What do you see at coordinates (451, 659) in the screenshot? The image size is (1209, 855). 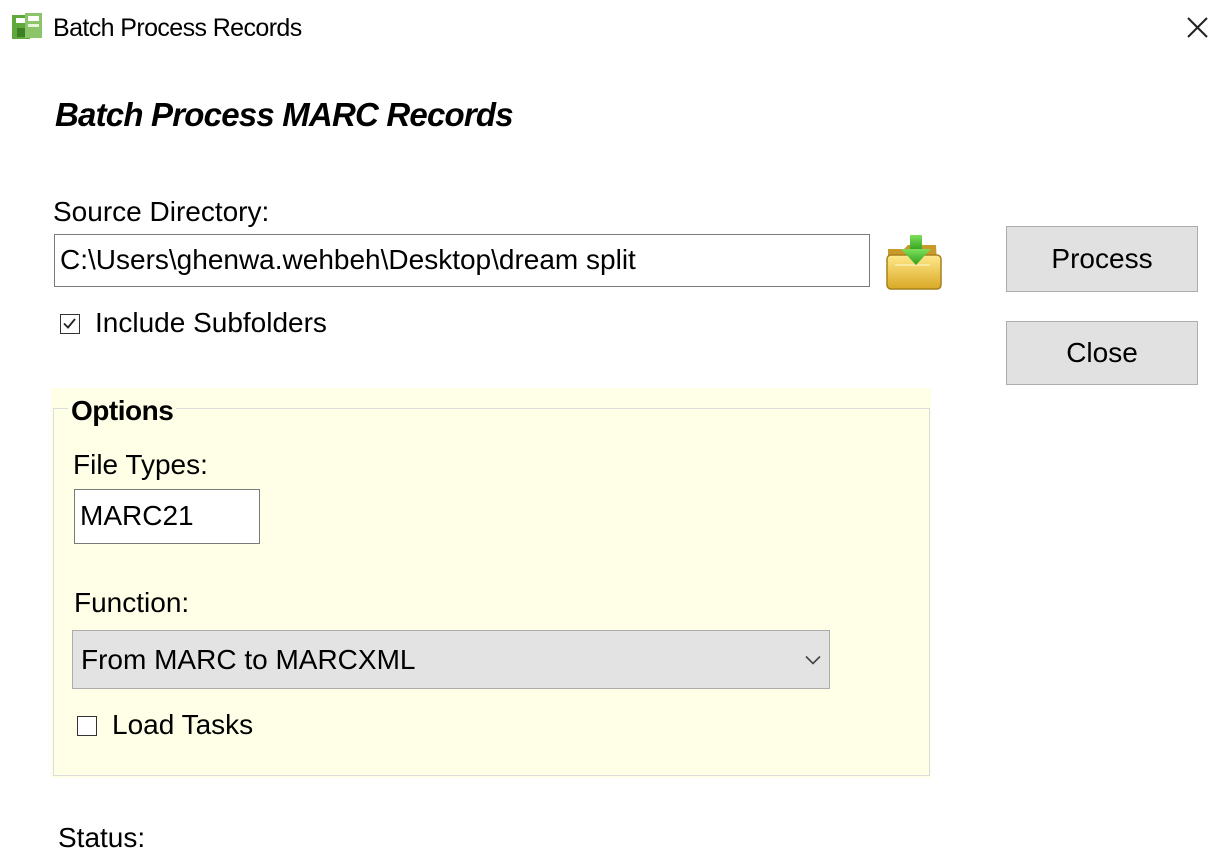 I see `function-dropdown: From MARC to MARCXML` at bounding box center [451, 659].